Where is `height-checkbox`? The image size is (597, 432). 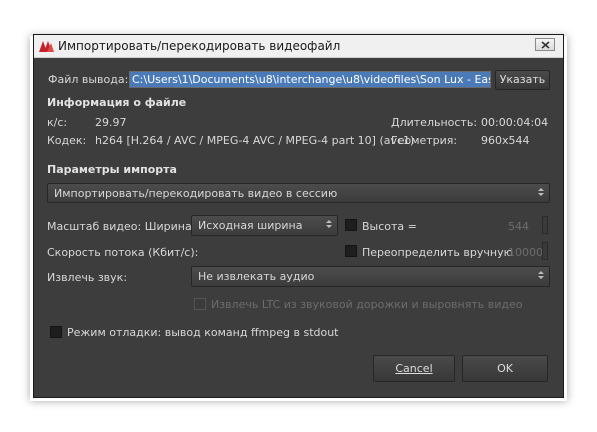
height-checkbox is located at coordinates (351, 225).